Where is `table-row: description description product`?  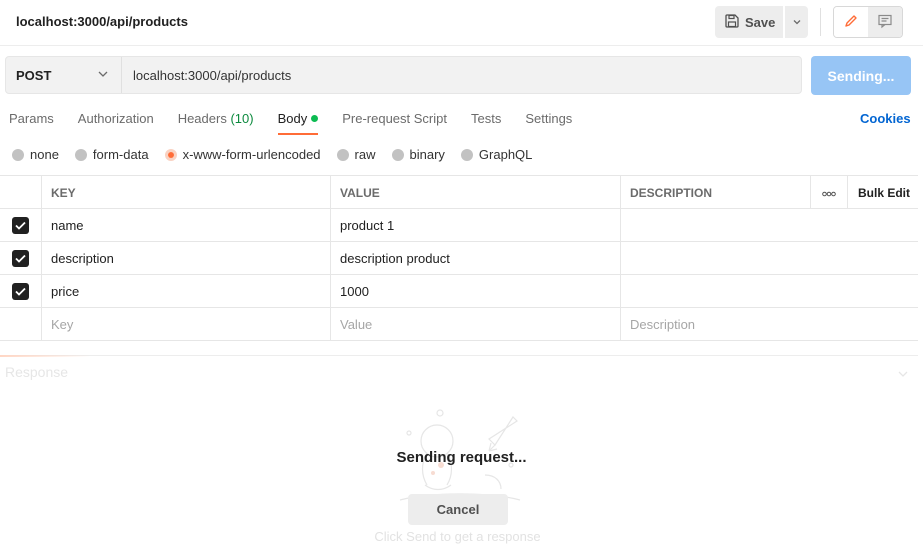 table-row: description description product is located at coordinates (459, 258).